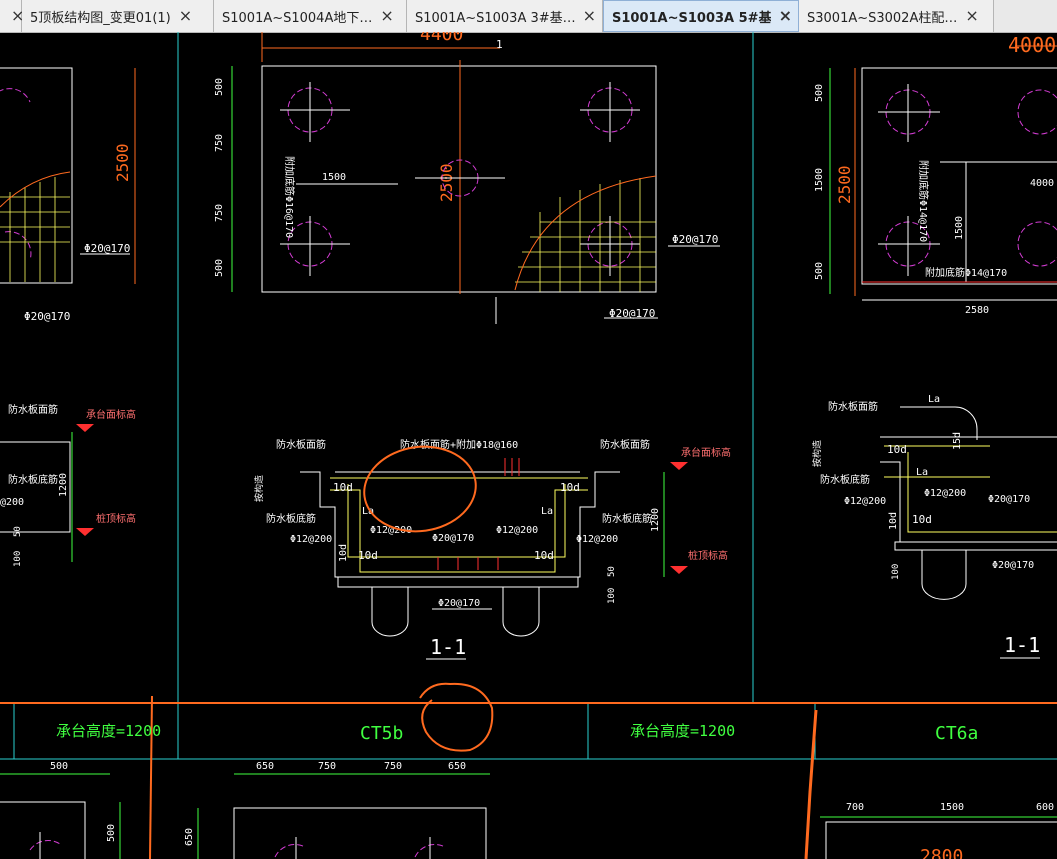 This screenshot has width=1057, height=859. I want to click on sec-tend-r: 10d, so click(570, 487).